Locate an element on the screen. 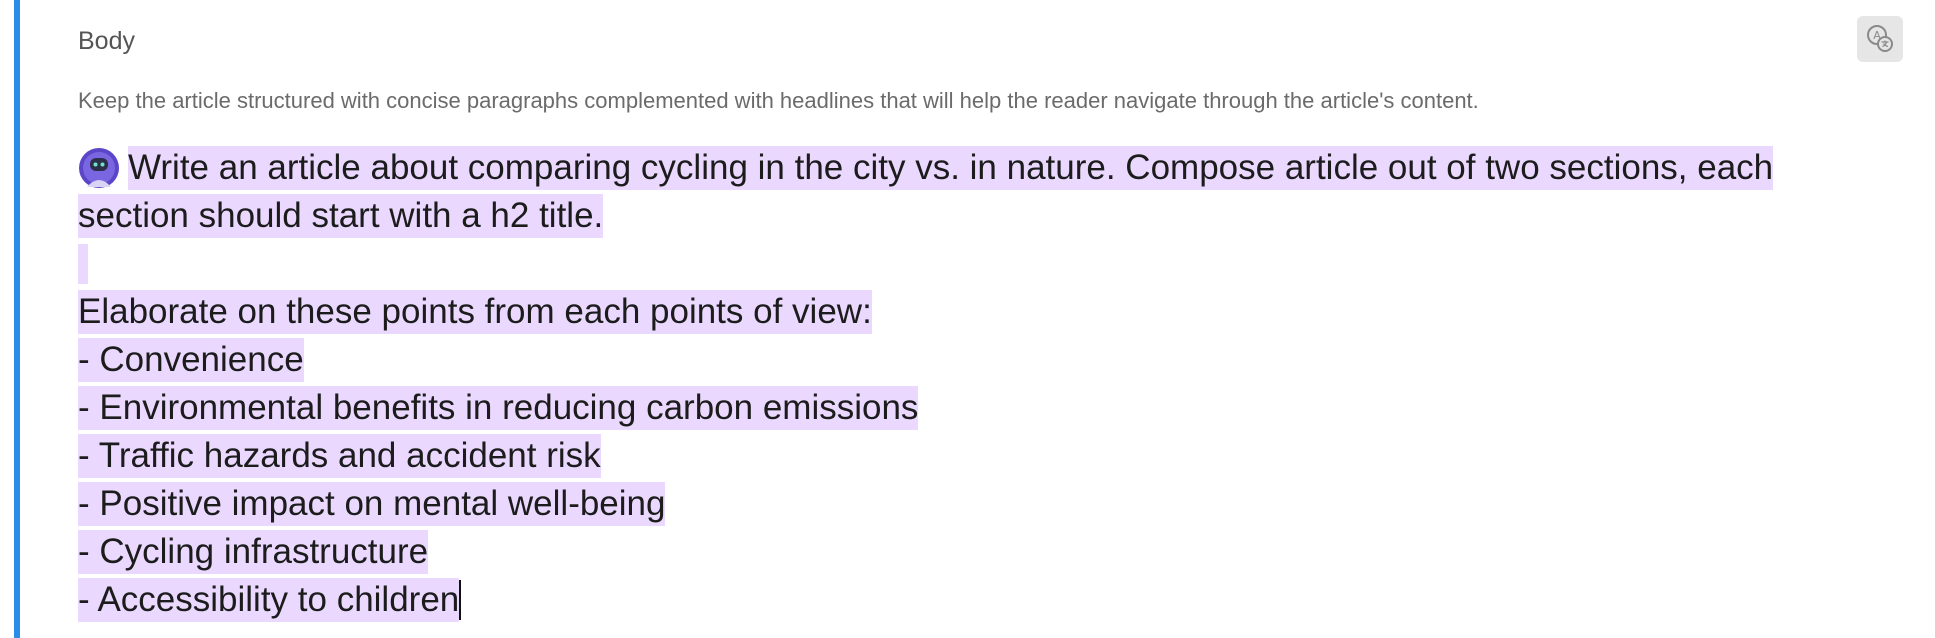 The width and height of the screenshot is (1935, 638). translate-button: A is located at coordinates (1880, 39).